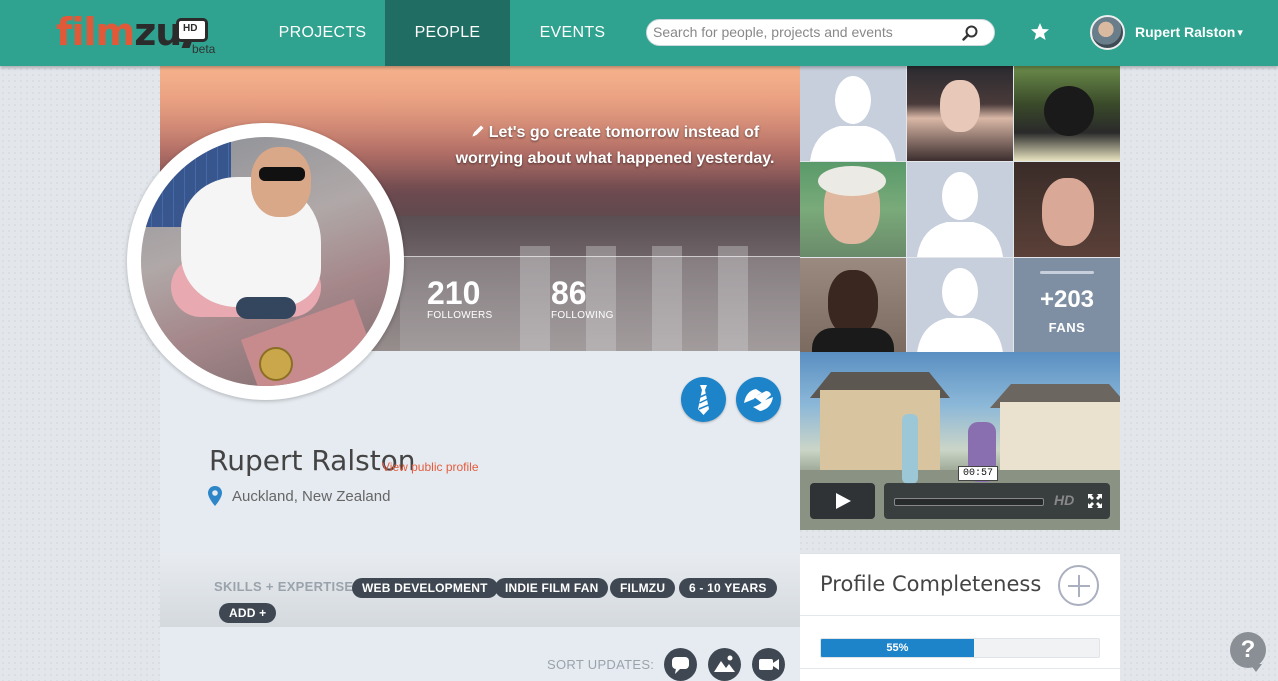  I want to click on location-pin-icon, so click(215, 496).